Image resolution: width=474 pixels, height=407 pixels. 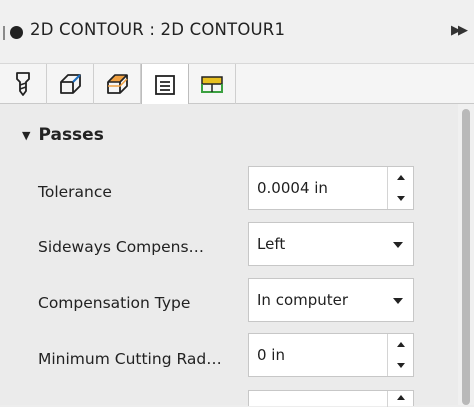 I want to click on tolerance-field: 0.0004 in, so click(x=331, y=188).